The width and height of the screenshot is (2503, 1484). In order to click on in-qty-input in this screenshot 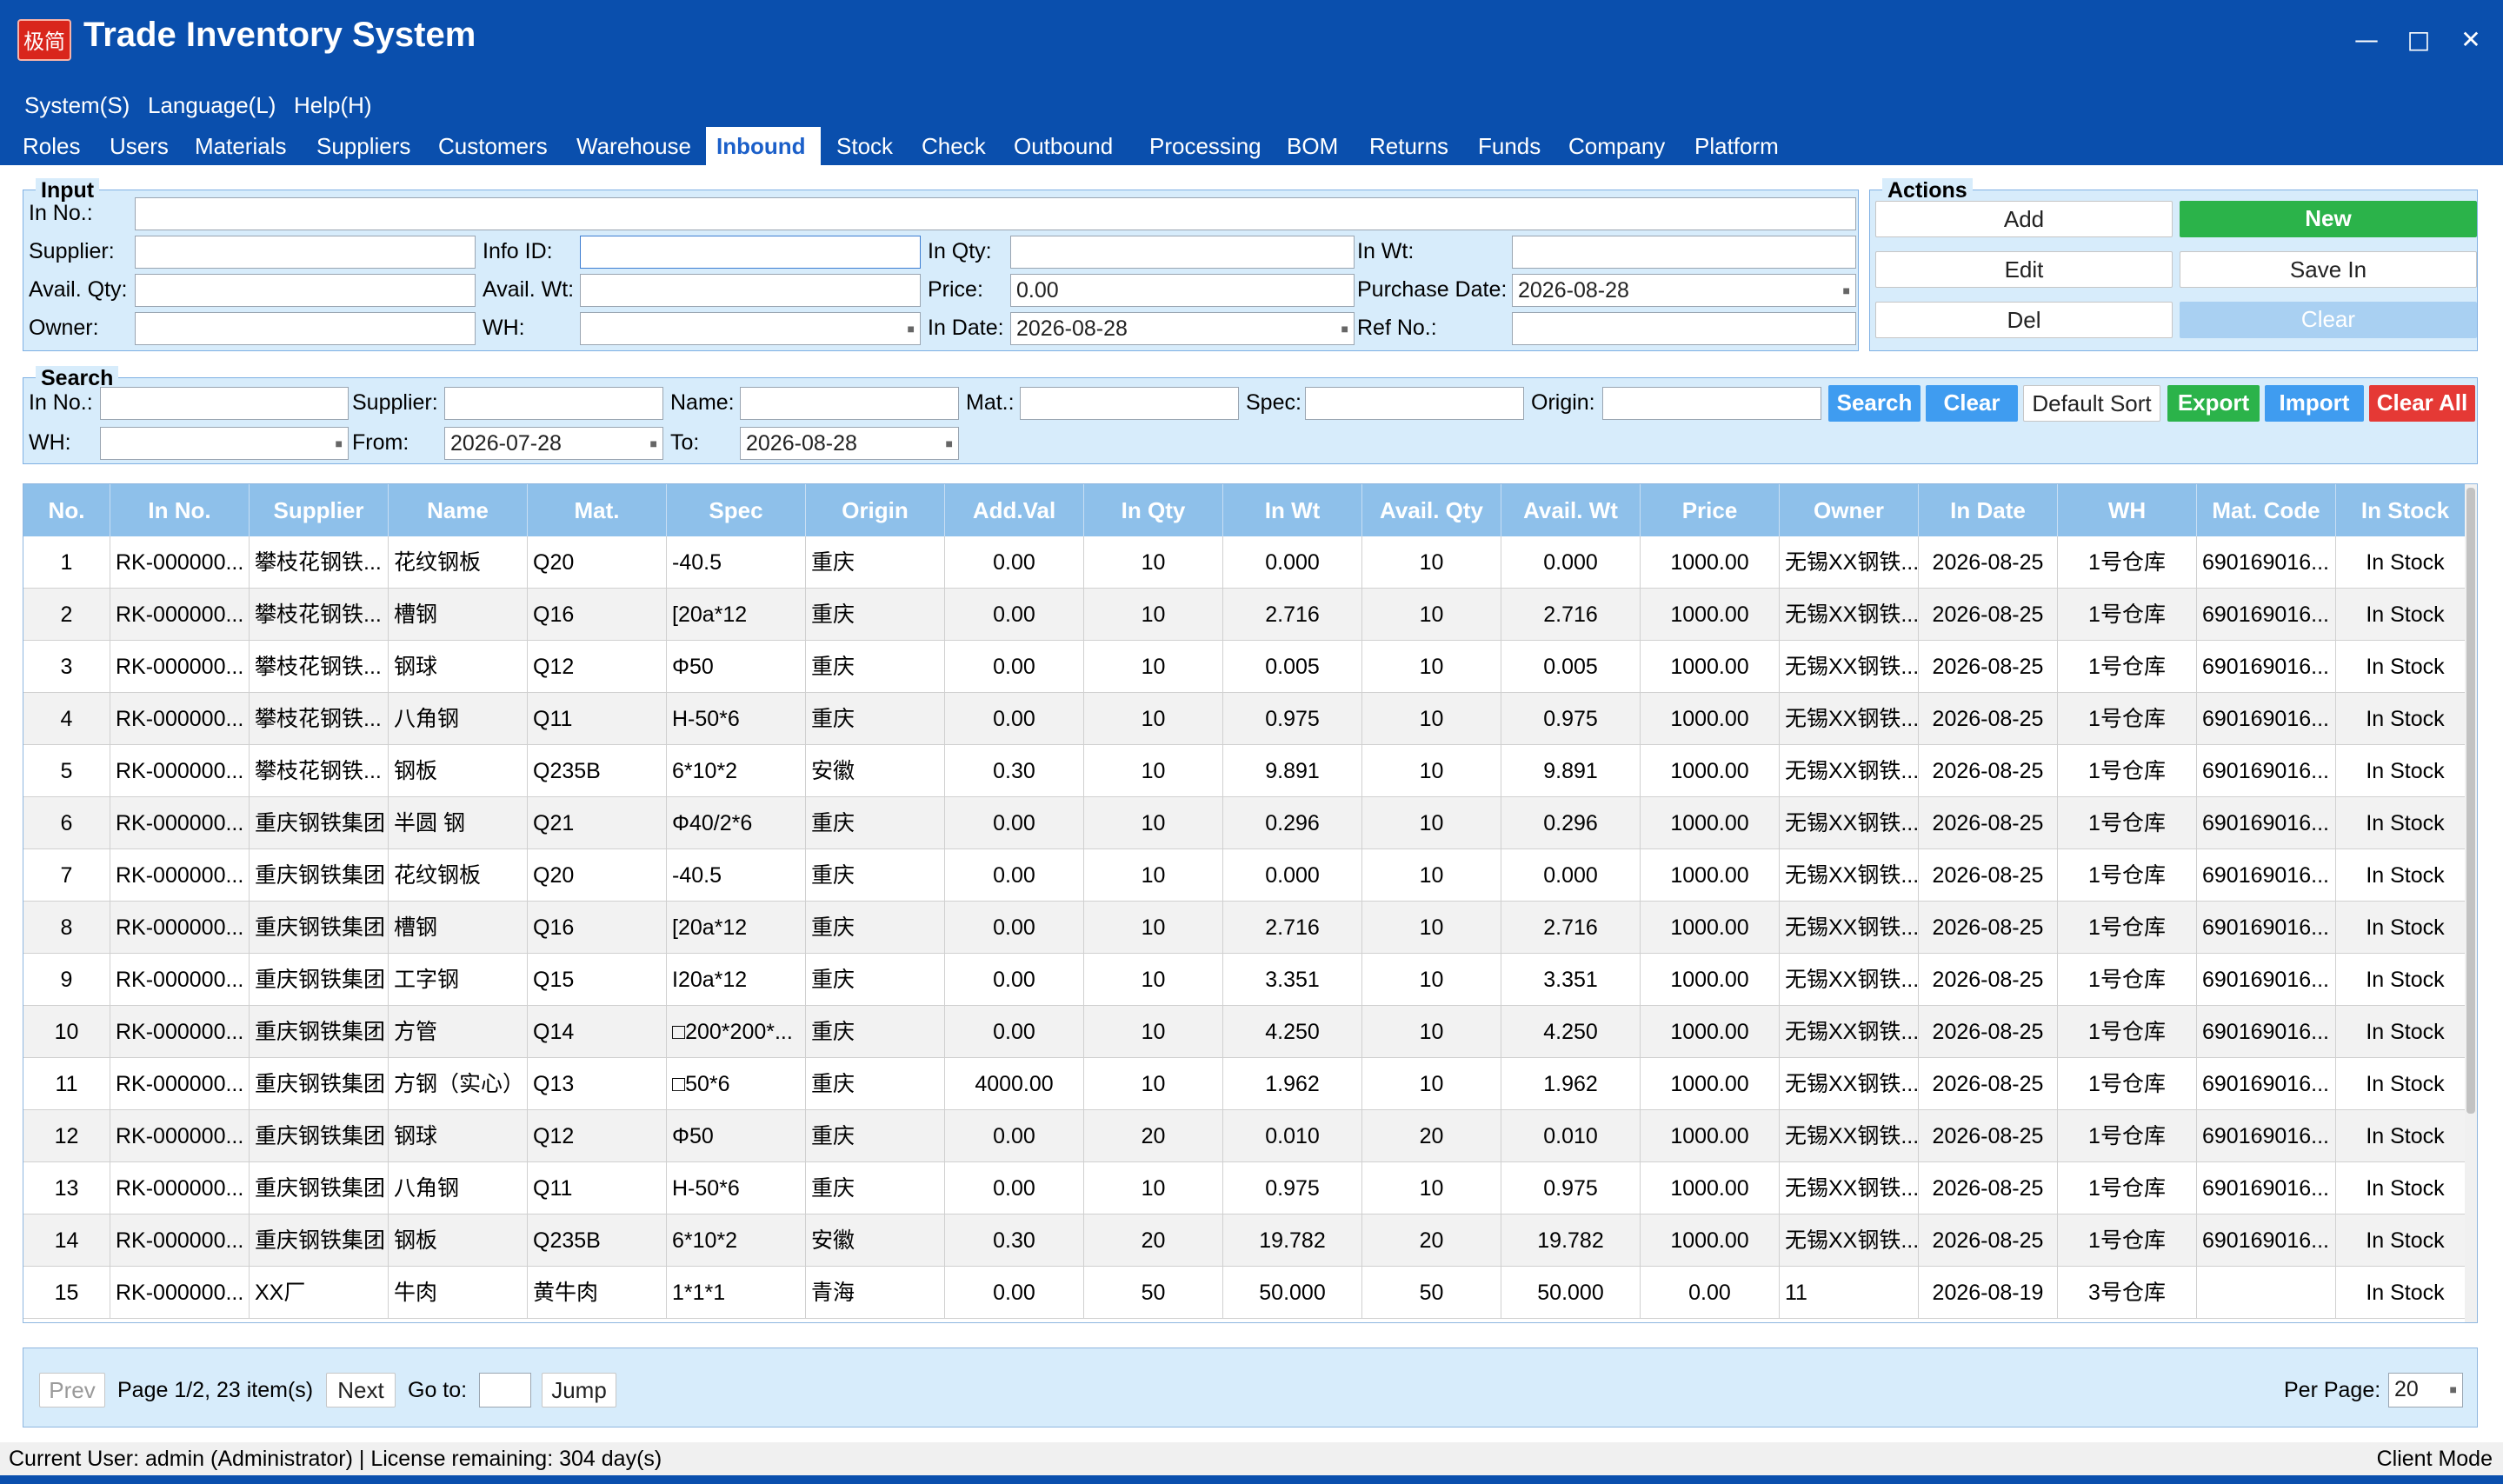, I will do `click(1182, 252)`.